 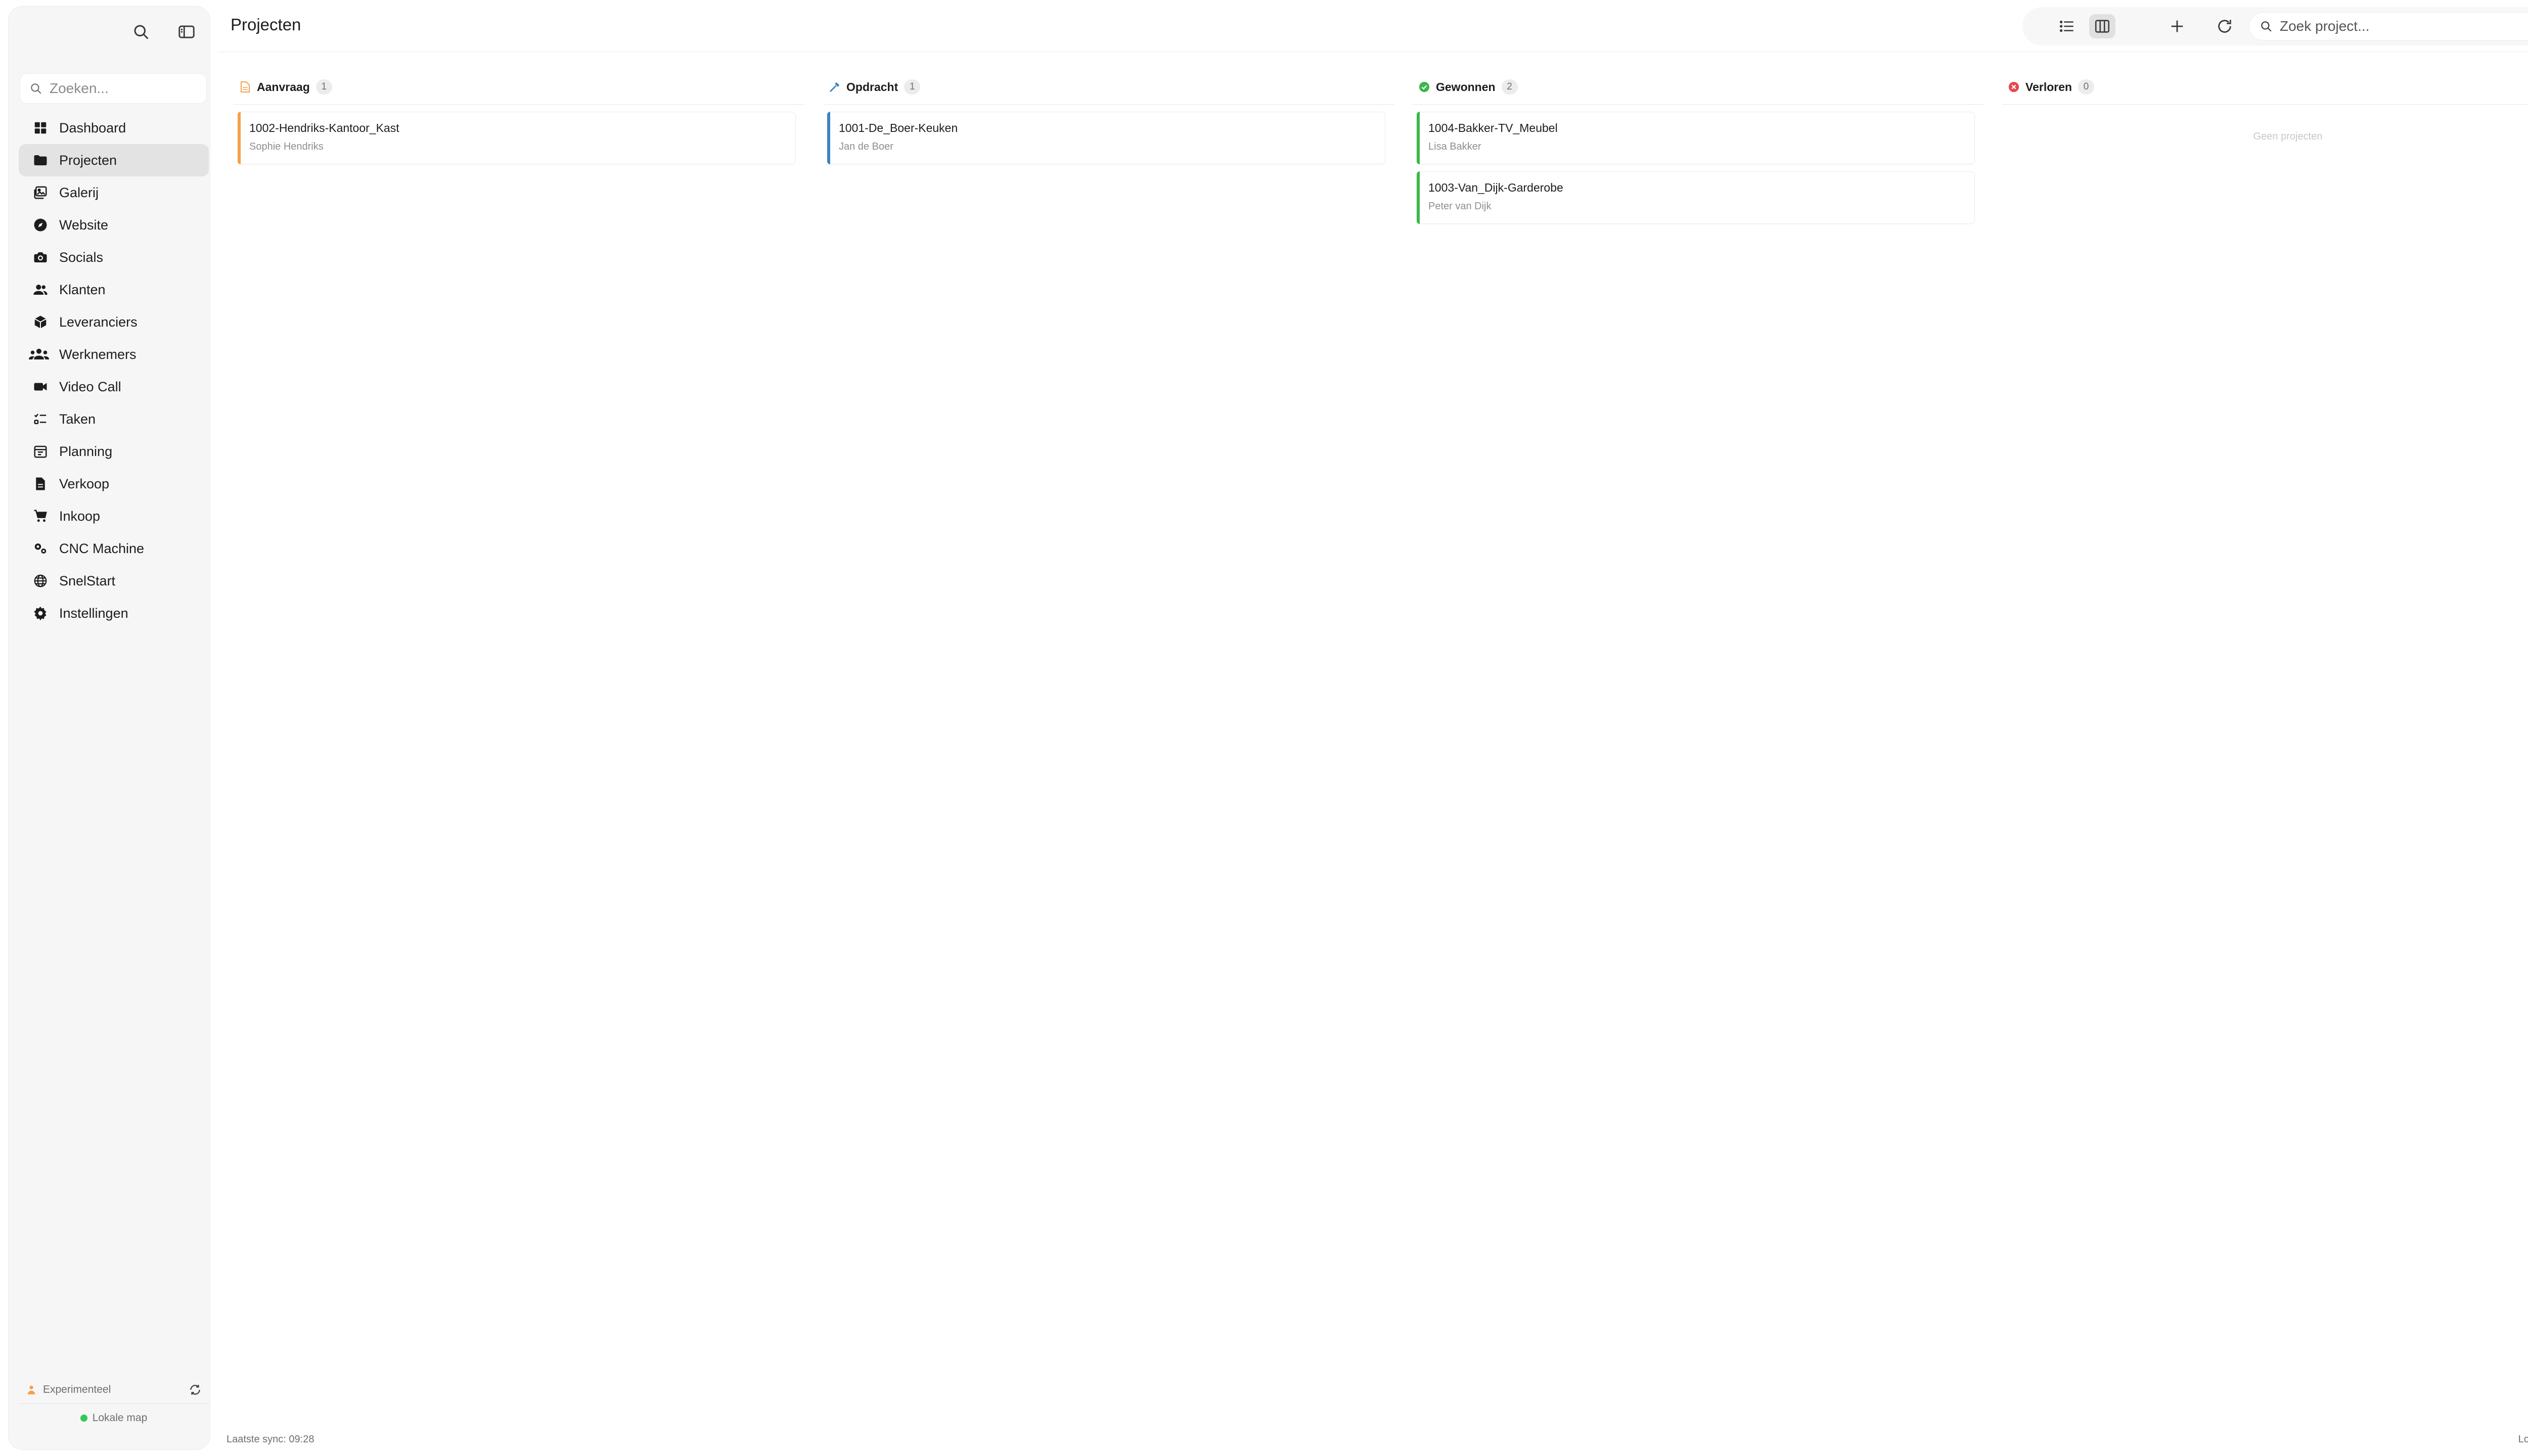 What do you see at coordinates (114, 1418) in the screenshot?
I see `local-folder-status: Lokale map` at bounding box center [114, 1418].